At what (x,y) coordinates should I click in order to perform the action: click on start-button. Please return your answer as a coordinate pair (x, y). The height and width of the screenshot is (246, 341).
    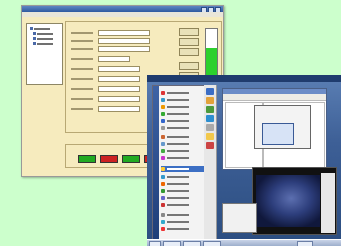
    Looking at the image, I should click on (155, 243).